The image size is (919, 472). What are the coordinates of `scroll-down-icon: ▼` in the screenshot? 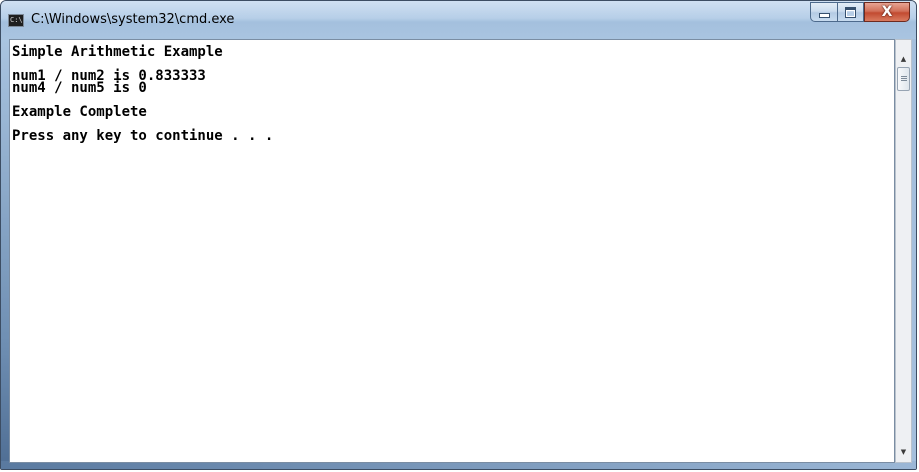 It's located at (903, 451).